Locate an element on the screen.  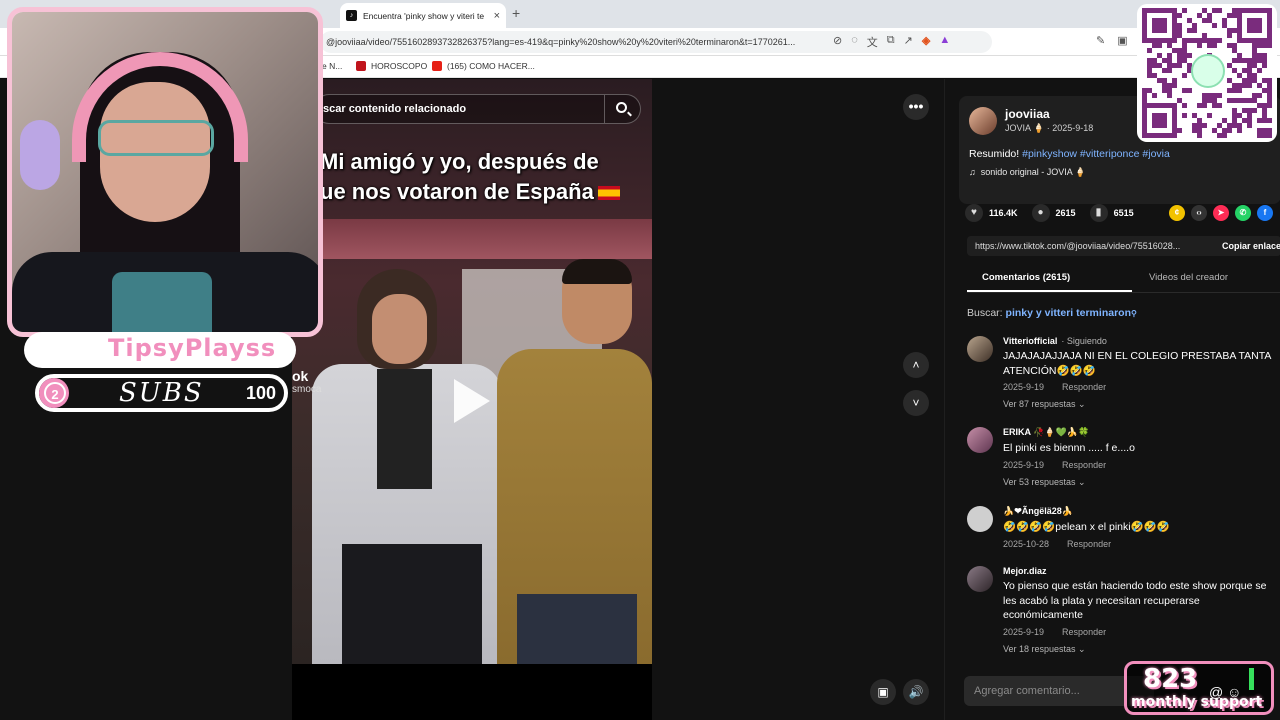
tab-comments: Comentarios (2615) is located at coordinates (1026, 277).